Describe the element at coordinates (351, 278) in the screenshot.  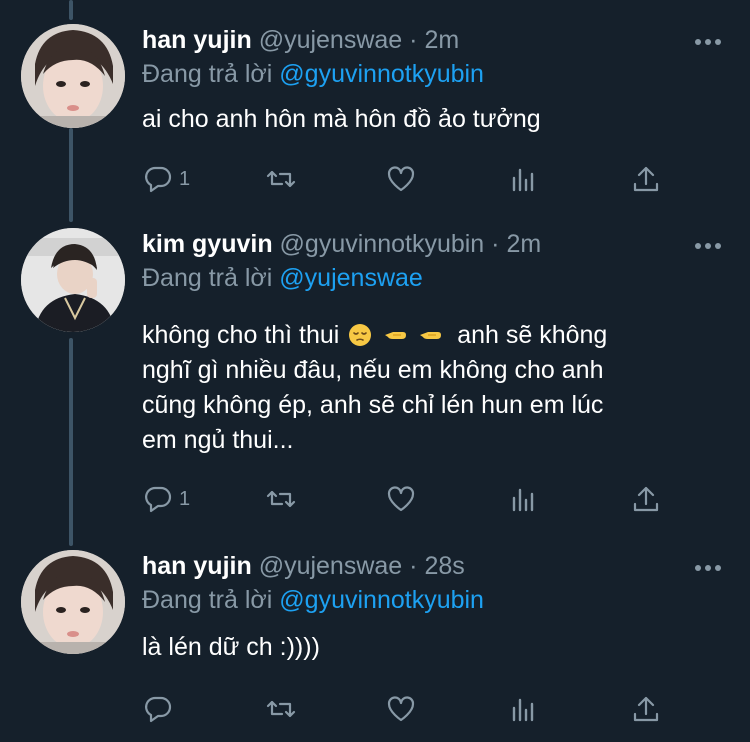
I see `mention-link: @yujenswae` at that location.